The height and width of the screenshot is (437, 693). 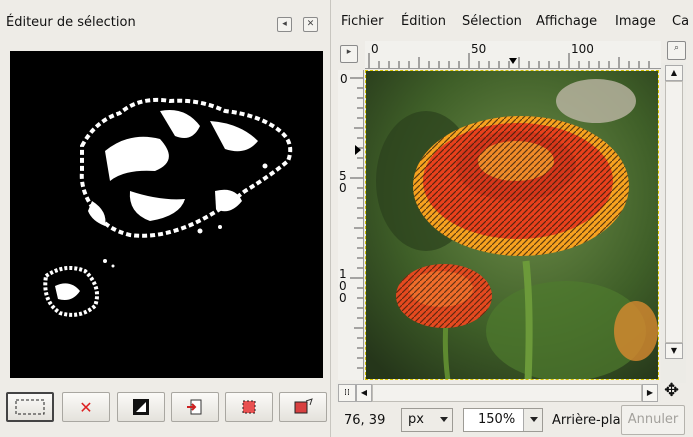 I want to click on to-path-icon, so click(x=249, y=407).